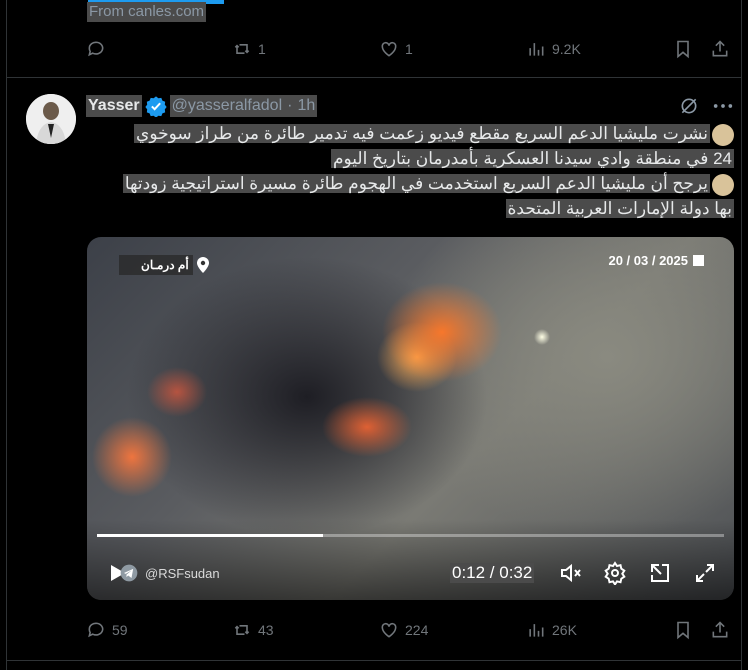  What do you see at coordinates (114, 106) in the screenshot?
I see `author-name: Yasser` at bounding box center [114, 106].